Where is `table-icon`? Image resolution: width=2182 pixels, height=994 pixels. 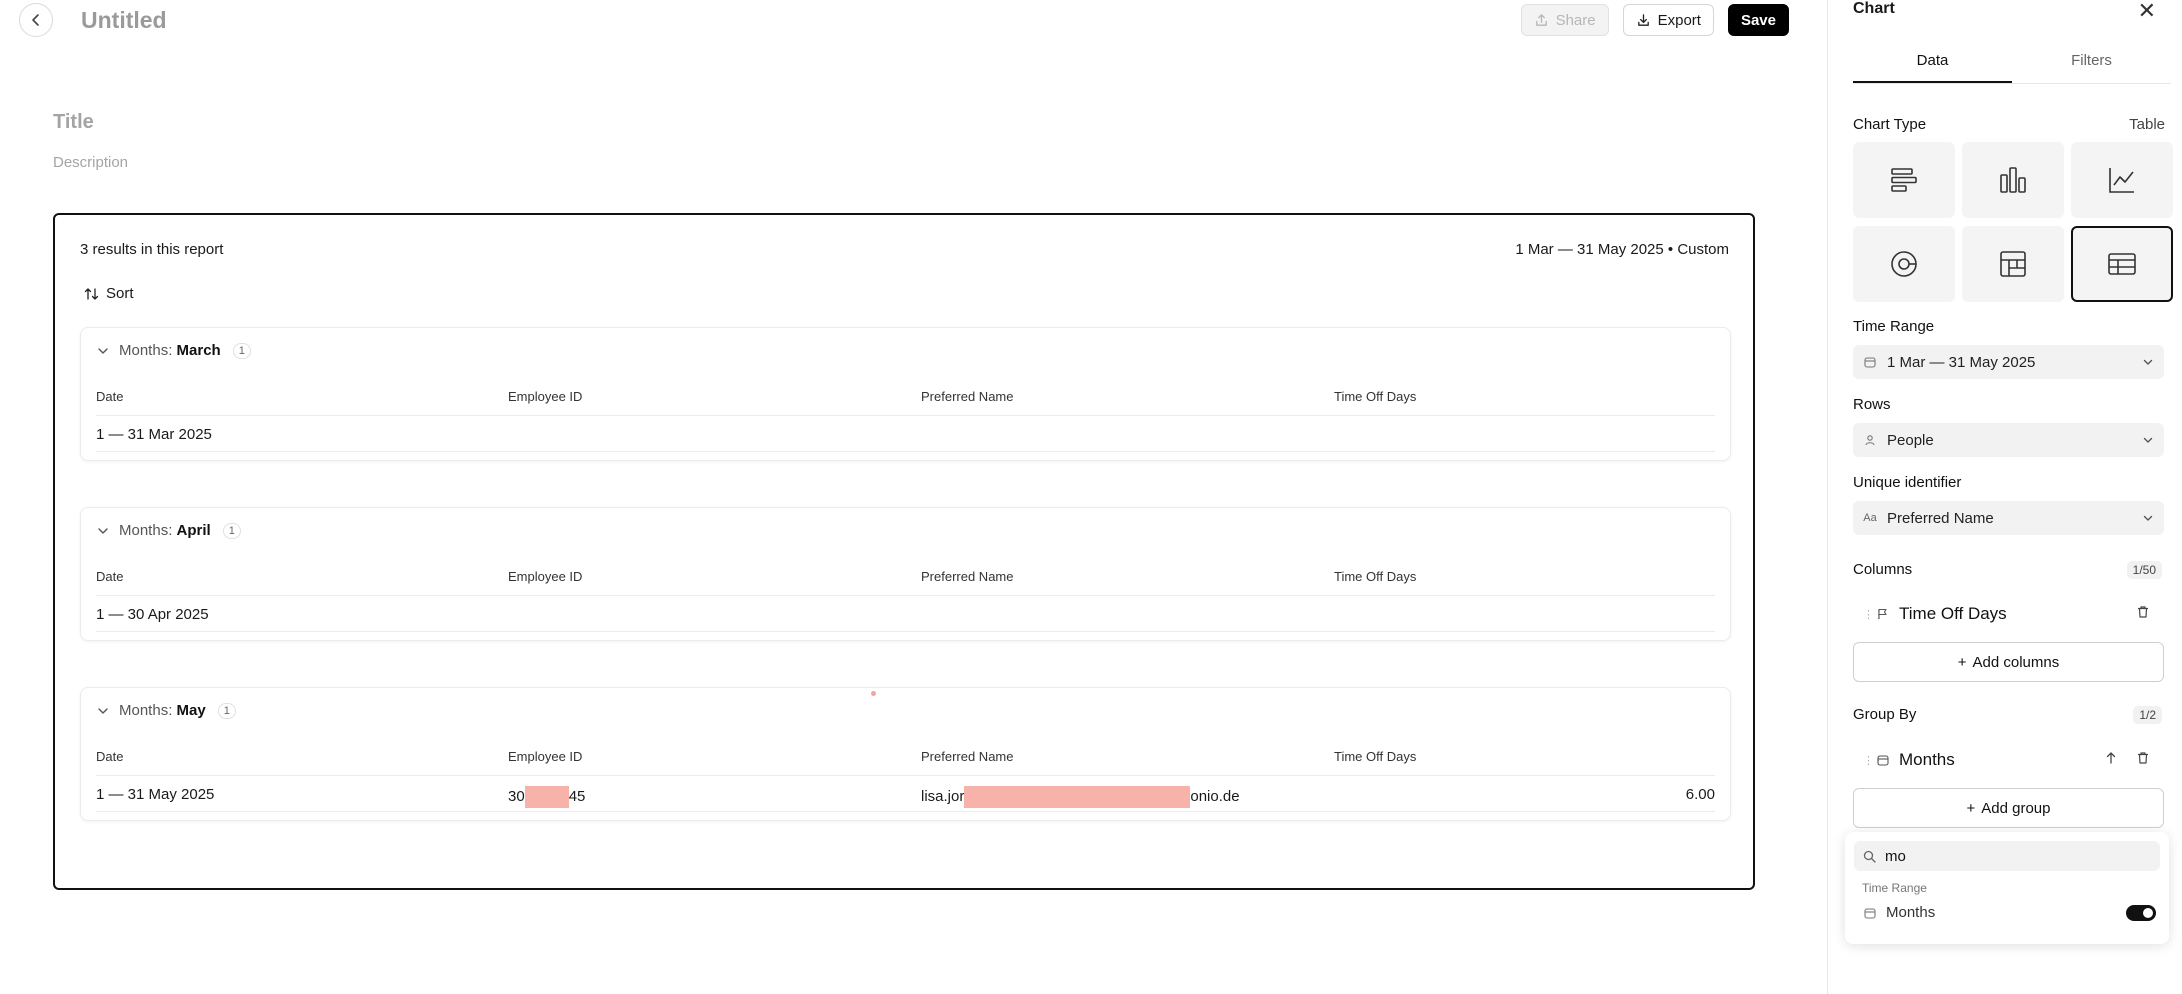 table-icon is located at coordinates (2122, 264).